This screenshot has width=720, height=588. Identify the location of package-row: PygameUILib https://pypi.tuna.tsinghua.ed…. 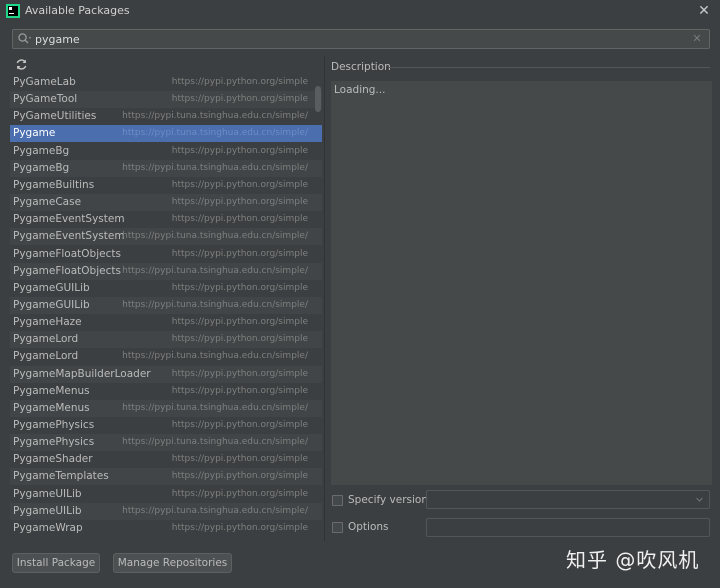
(166, 511).